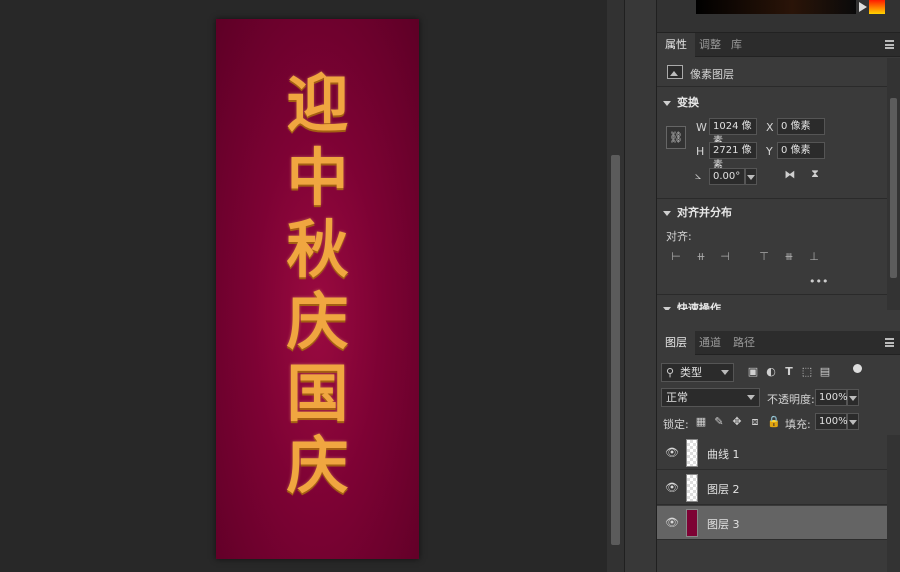 This screenshot has width=900, height=572. Describe the element at coordinates (679, 236) in the screenshot. I see `align-label: 对齐:` at that location.